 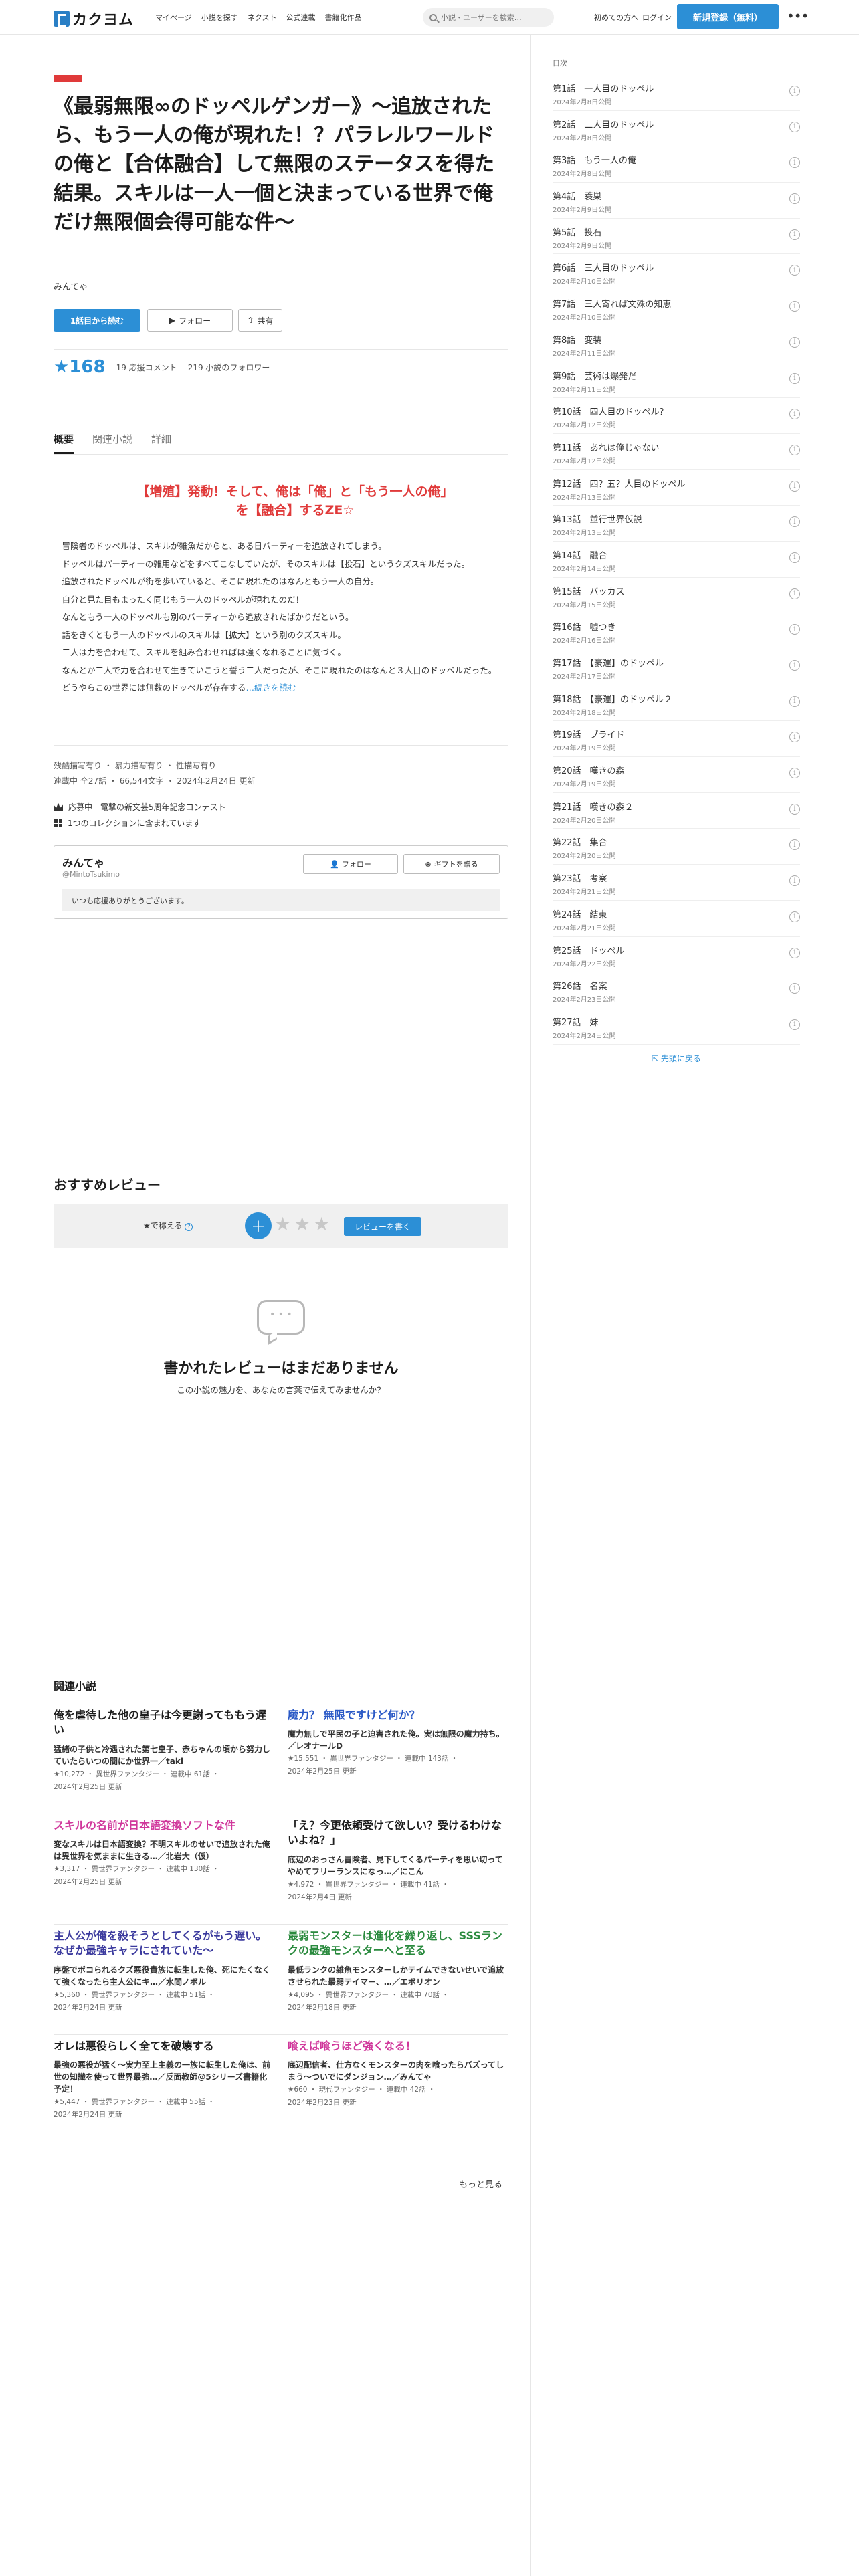 I want to click on episode-title: 第19話 ブライド, so click(x=676, y=734).